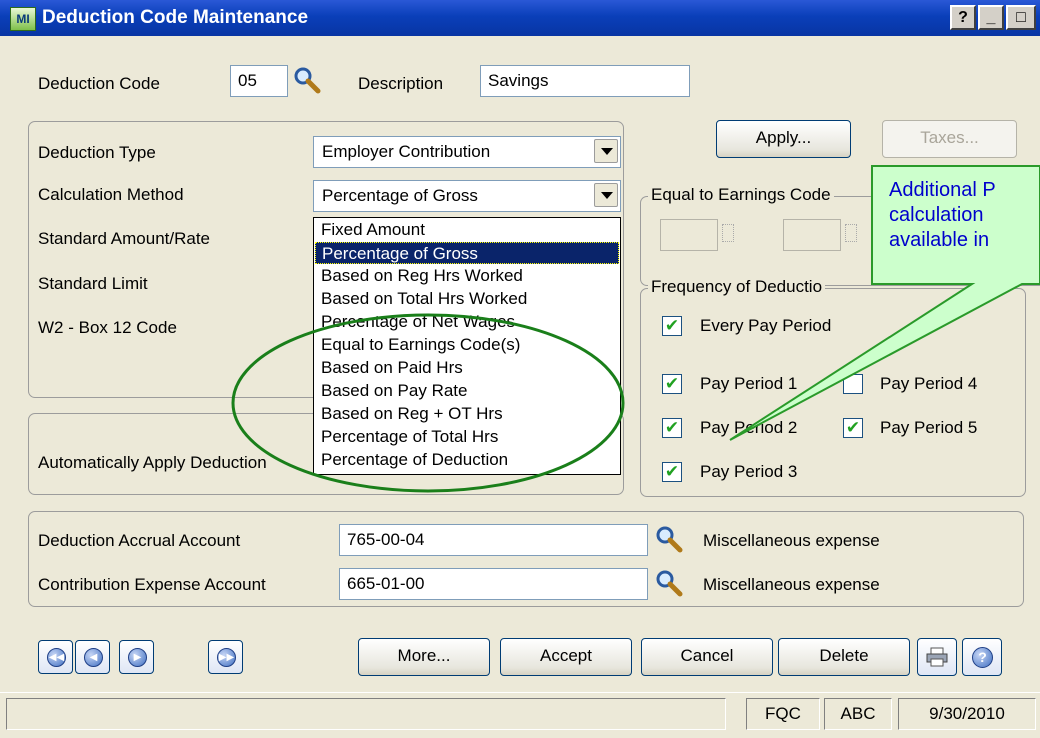 This screenshot has width=1040, height=738. What do you see at coordinates (942, 190) in the screenshot?
I see `callout-line-1: Additional P` at bounding box center [942, 190].